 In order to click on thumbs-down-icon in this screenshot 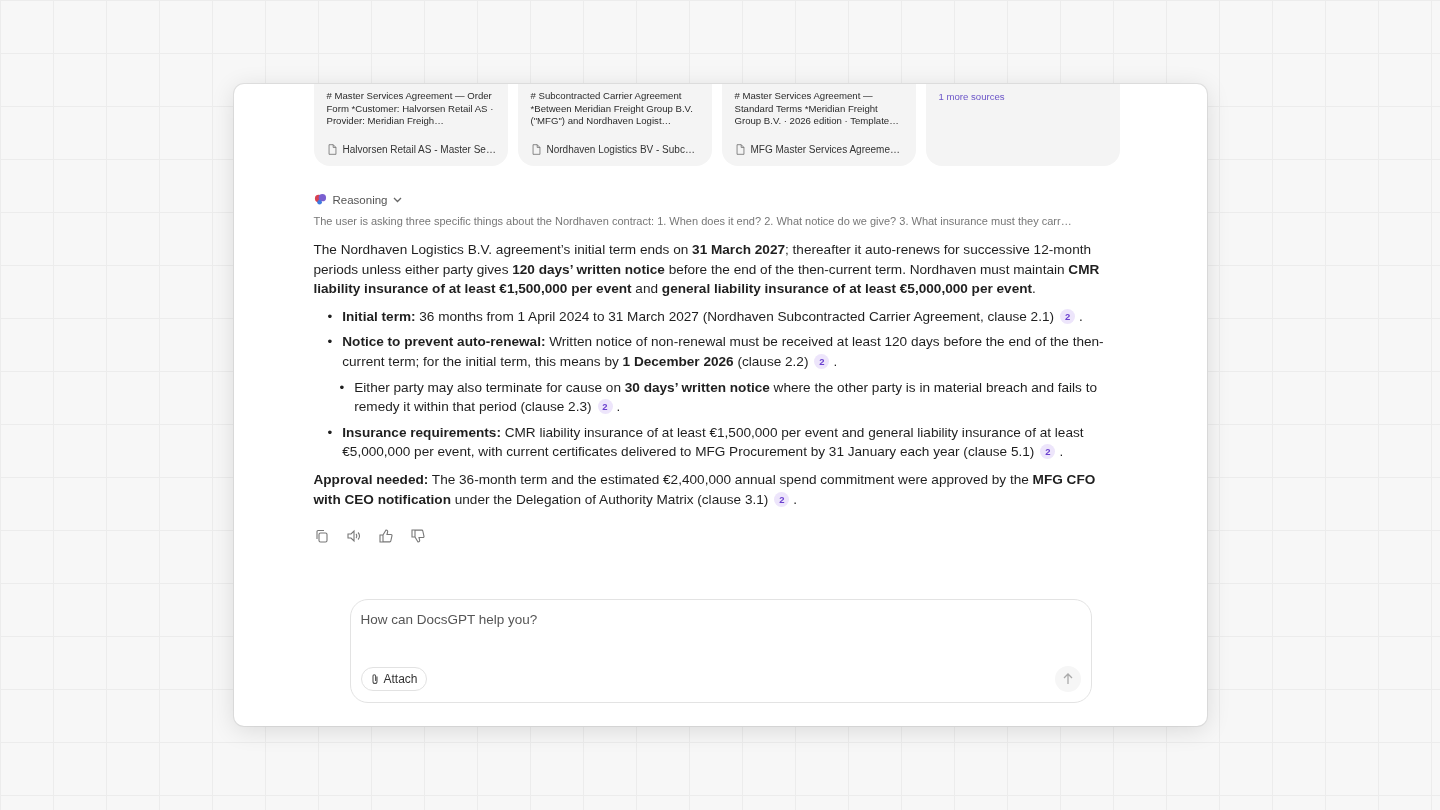, I will do `click(417, 536)`.